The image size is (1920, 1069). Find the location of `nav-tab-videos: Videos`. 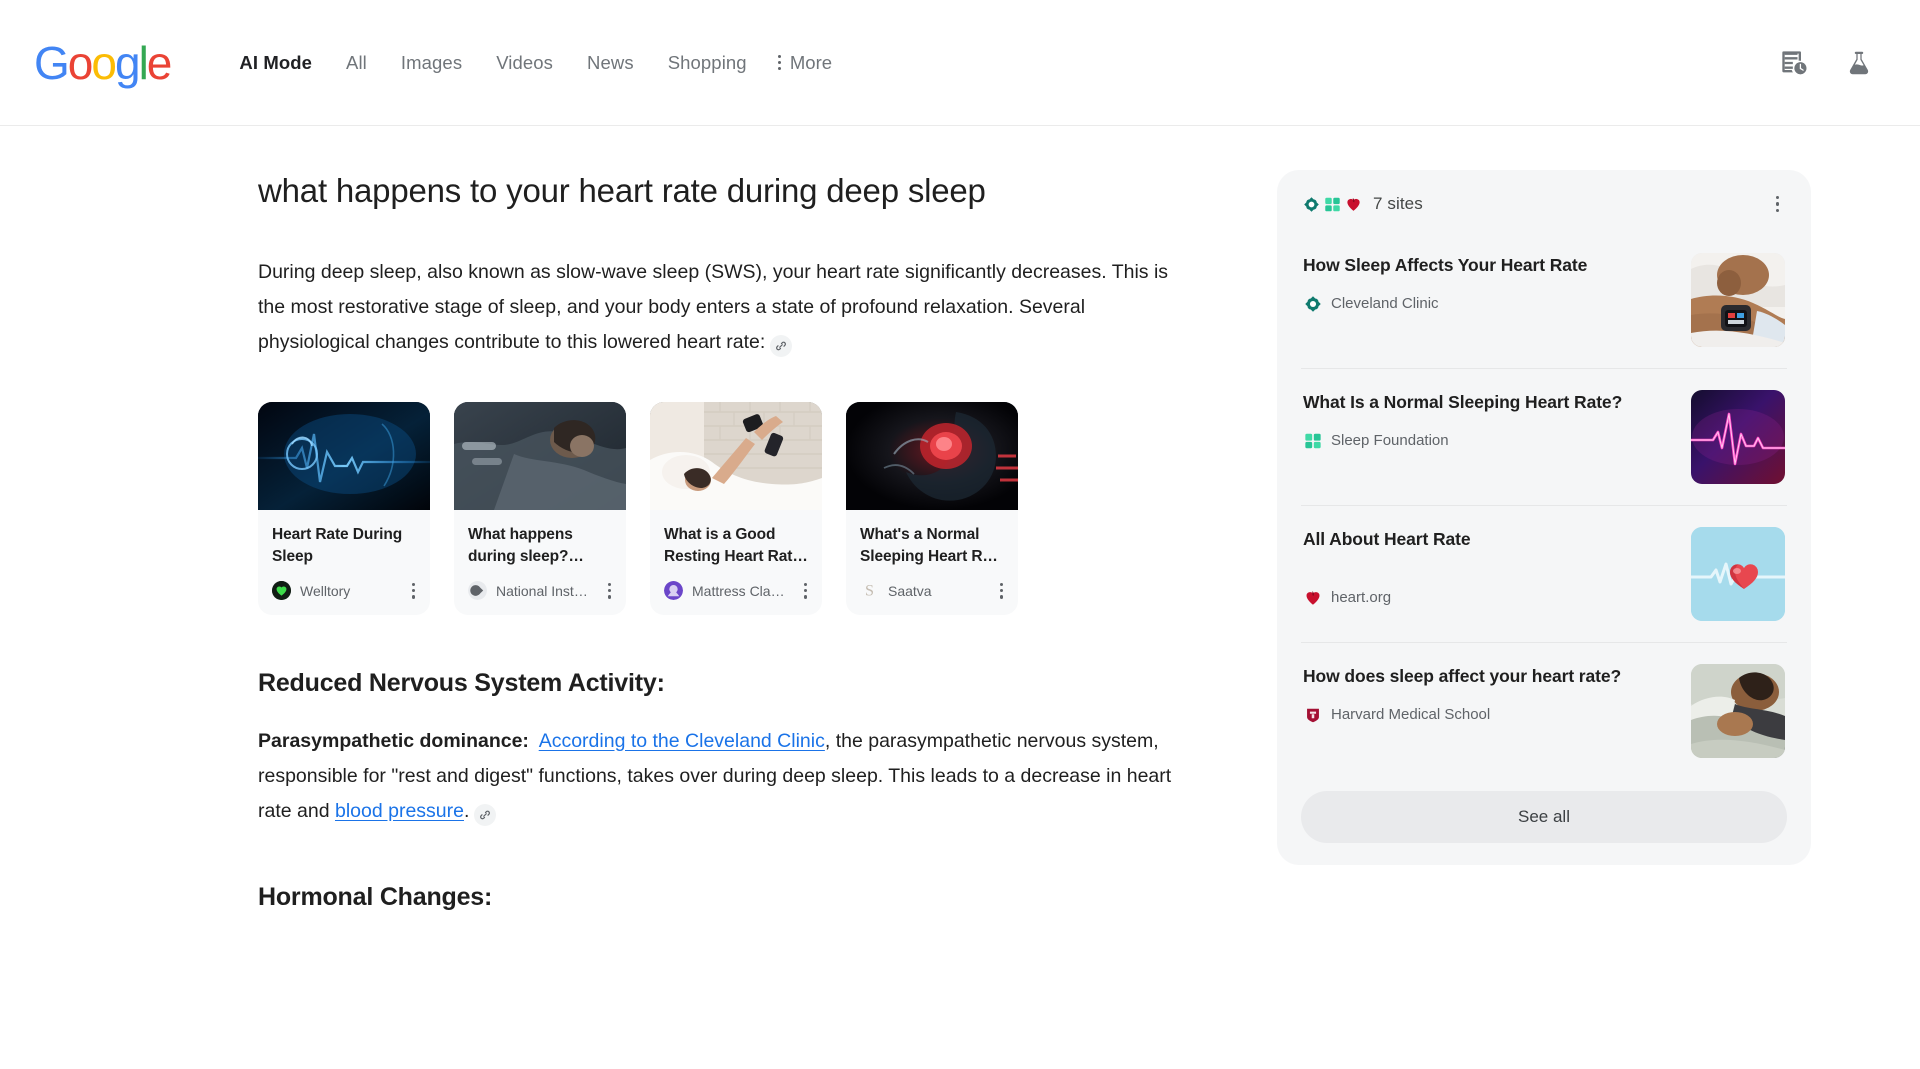

nav-tab-videos: Videos is located at coordinates (524, 63).